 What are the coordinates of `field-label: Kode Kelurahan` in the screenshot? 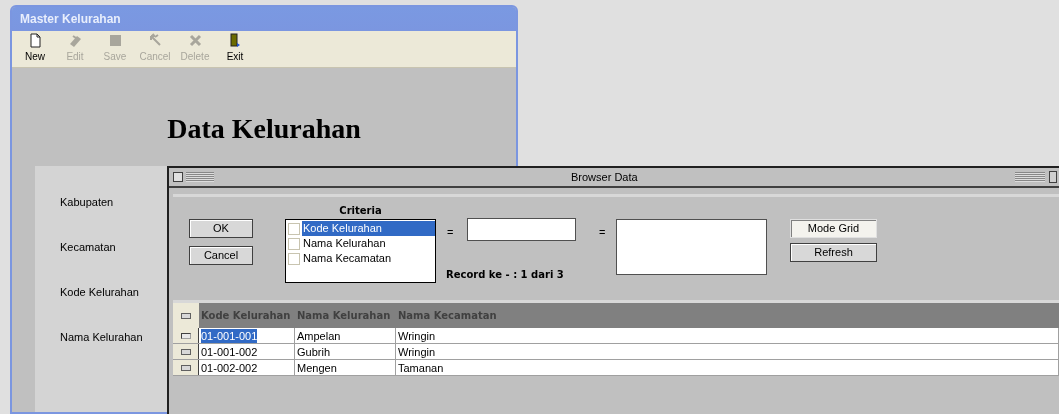 It's located at (99, 292).